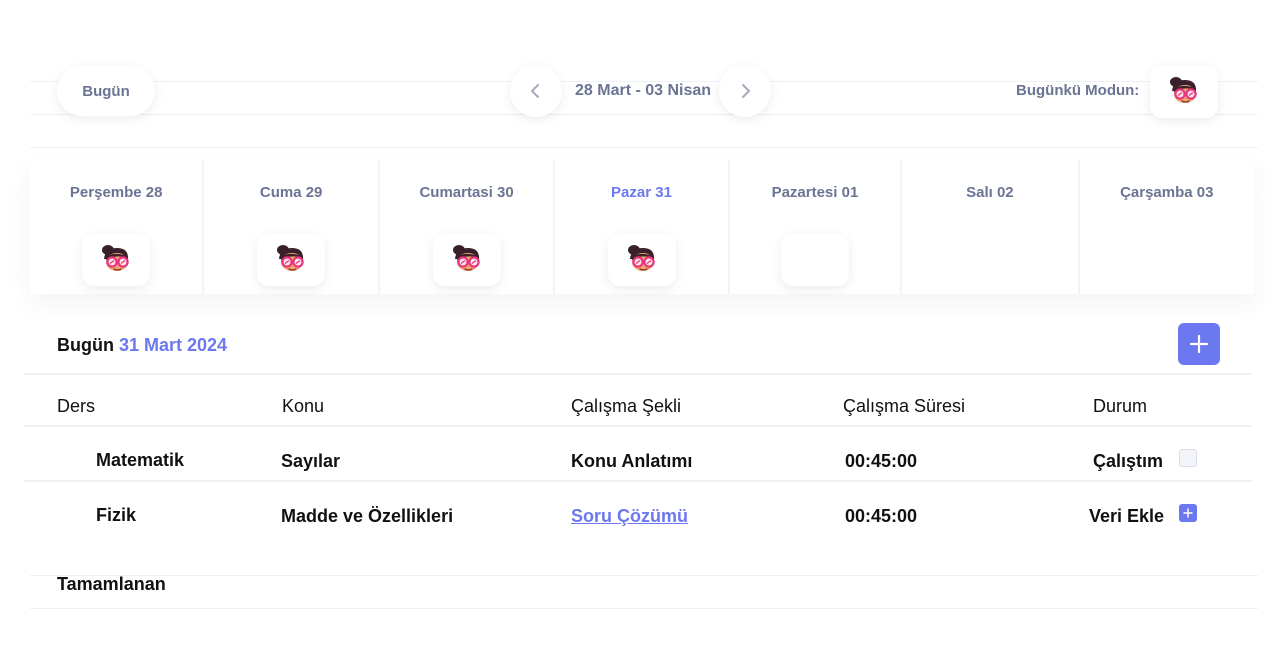 The width and height of the screenshot is (1274, 658). Describe the element at coordinates (1188, 458) in the screenshot. I see `studied-checkbox` at that location.